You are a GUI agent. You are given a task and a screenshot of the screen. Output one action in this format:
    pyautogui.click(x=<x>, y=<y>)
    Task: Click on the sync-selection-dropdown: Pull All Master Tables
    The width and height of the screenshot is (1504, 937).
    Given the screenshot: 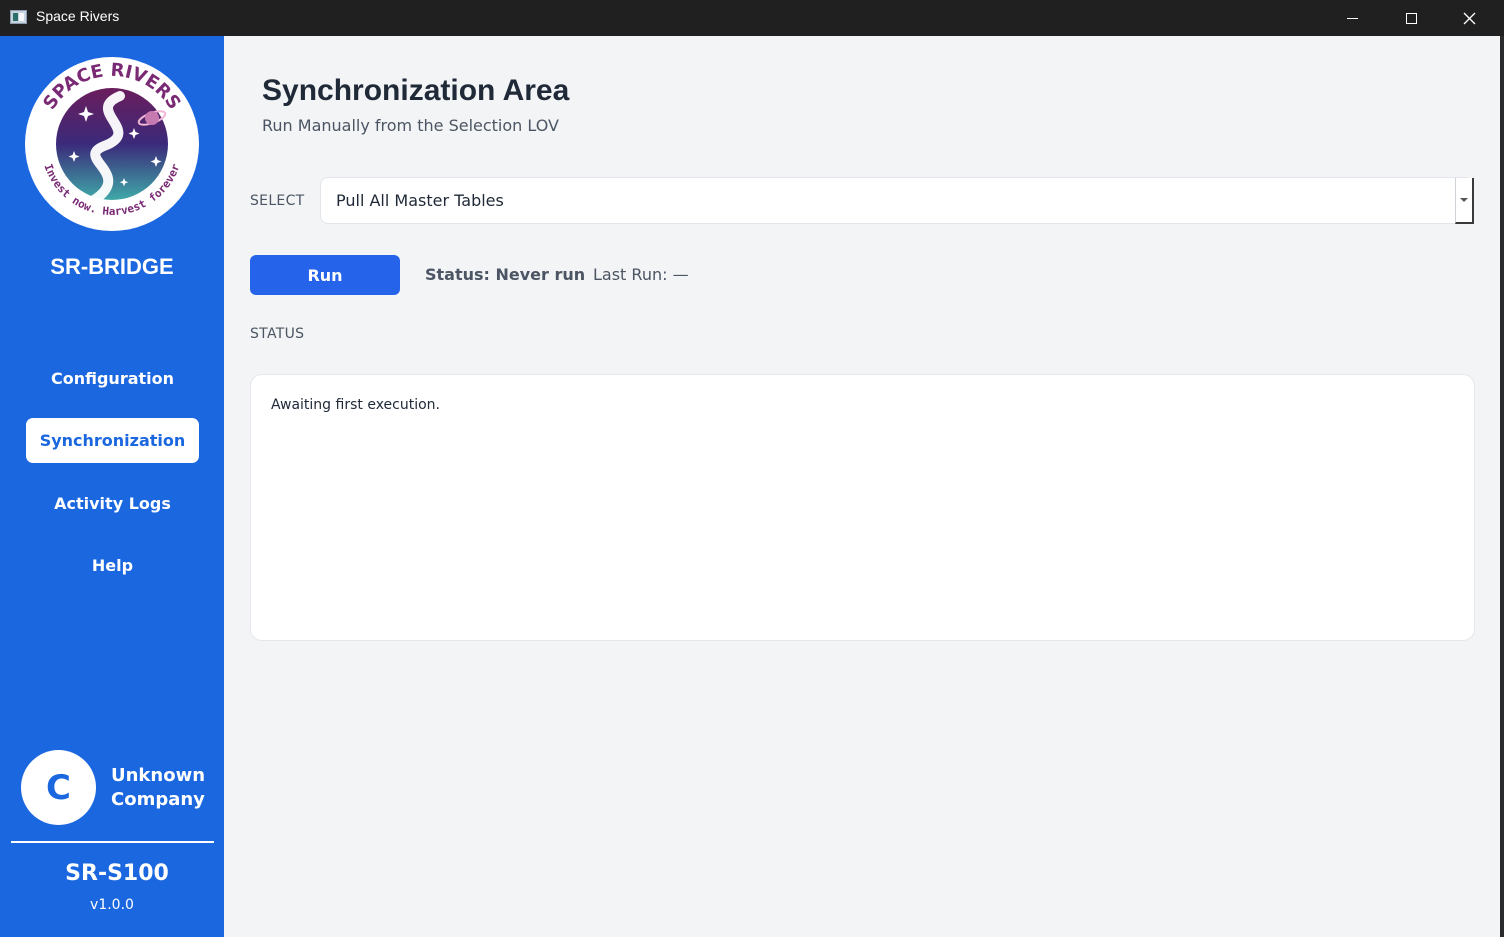 What is the action you would take?
    pyautogui.click(x=897, y=200)
    